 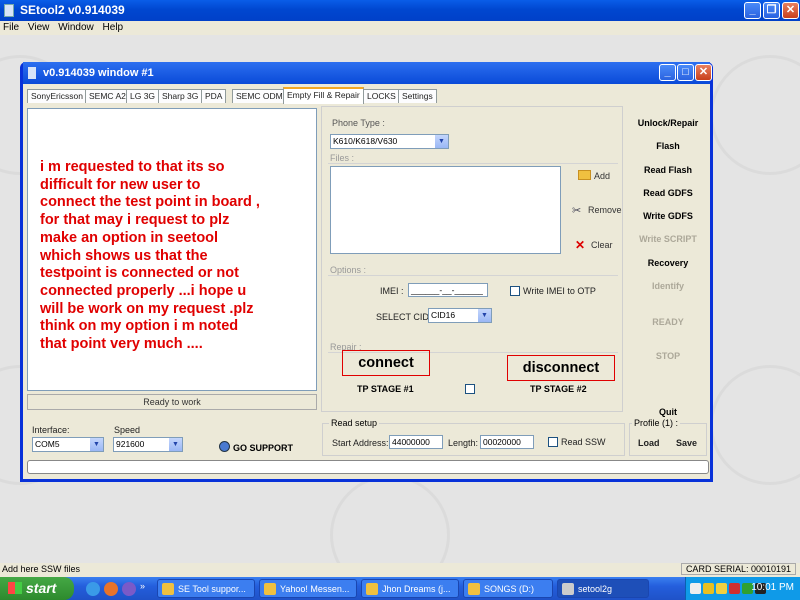 I want to click on clock: 10:01 PM, so click(x=772, y=587).